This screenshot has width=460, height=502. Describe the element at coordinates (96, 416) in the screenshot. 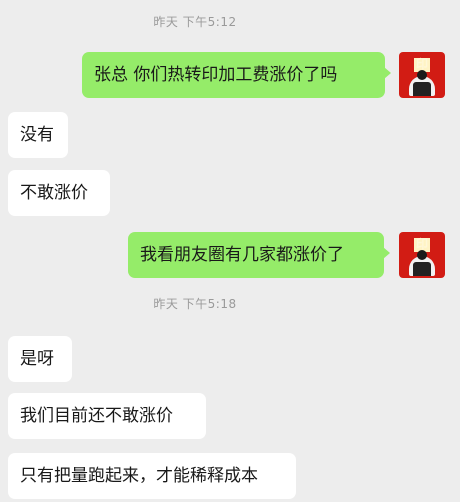

I see `message-text: 我们目前还不敢涨价` at that location.